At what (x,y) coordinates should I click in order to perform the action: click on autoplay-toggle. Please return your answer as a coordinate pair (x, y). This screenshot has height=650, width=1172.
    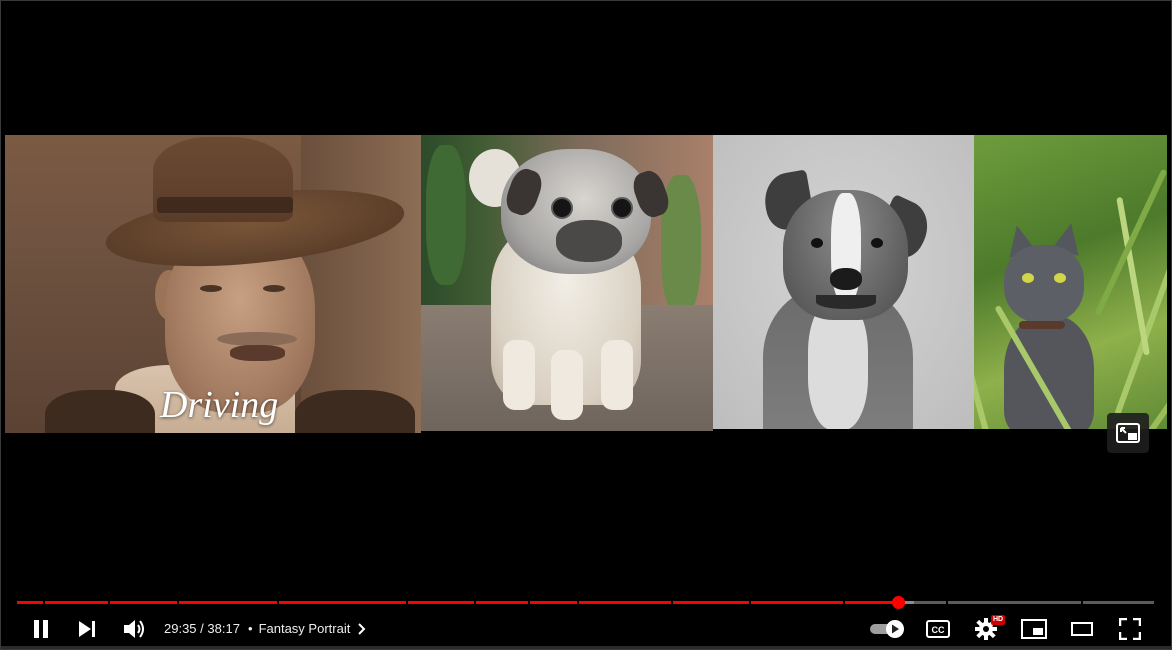
    Looking at the image, I should click on (887, 629).